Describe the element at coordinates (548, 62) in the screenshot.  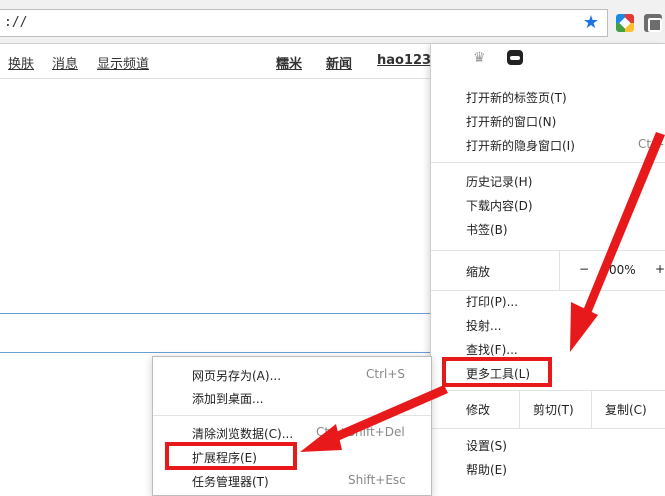
I see `menu-header: ♛` at that location.